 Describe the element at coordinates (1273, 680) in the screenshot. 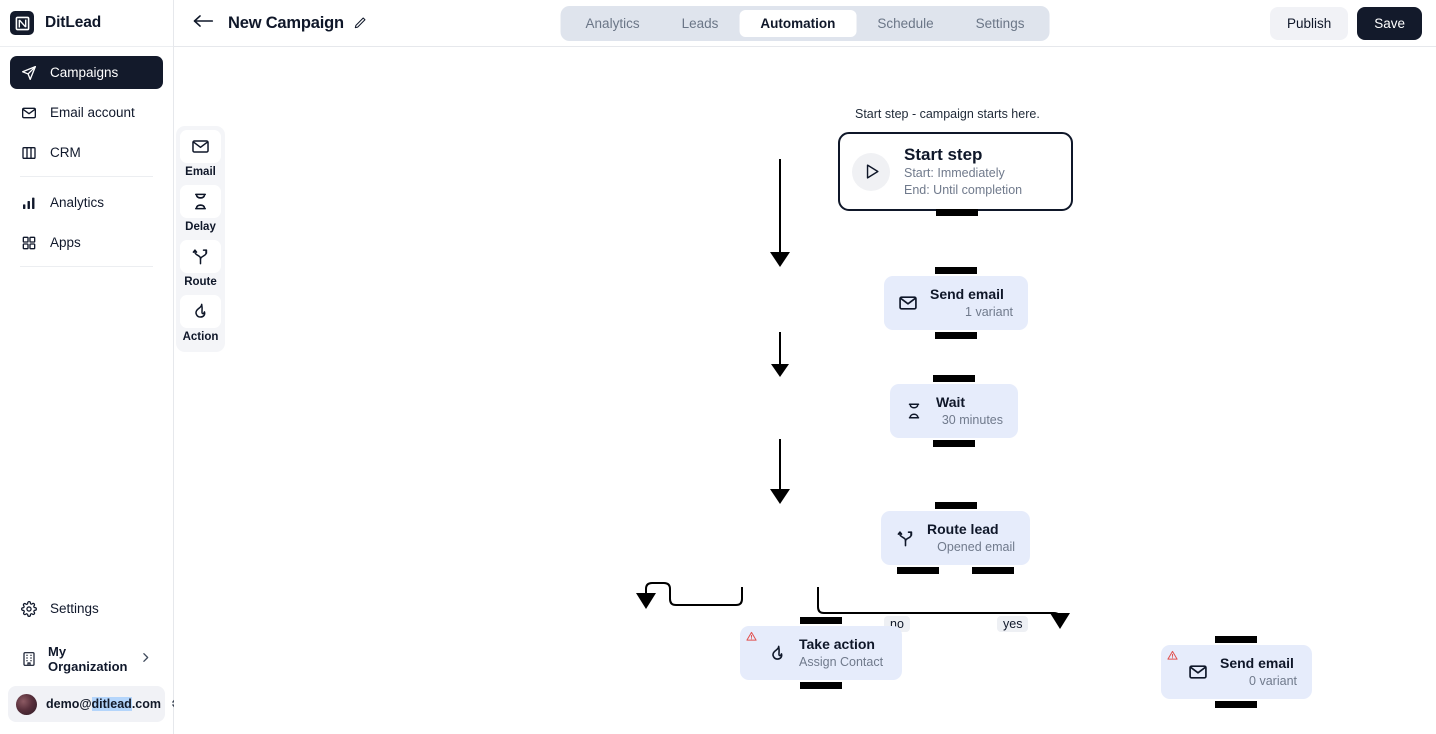

I see `node-subtitle: 0 variant` at that location.